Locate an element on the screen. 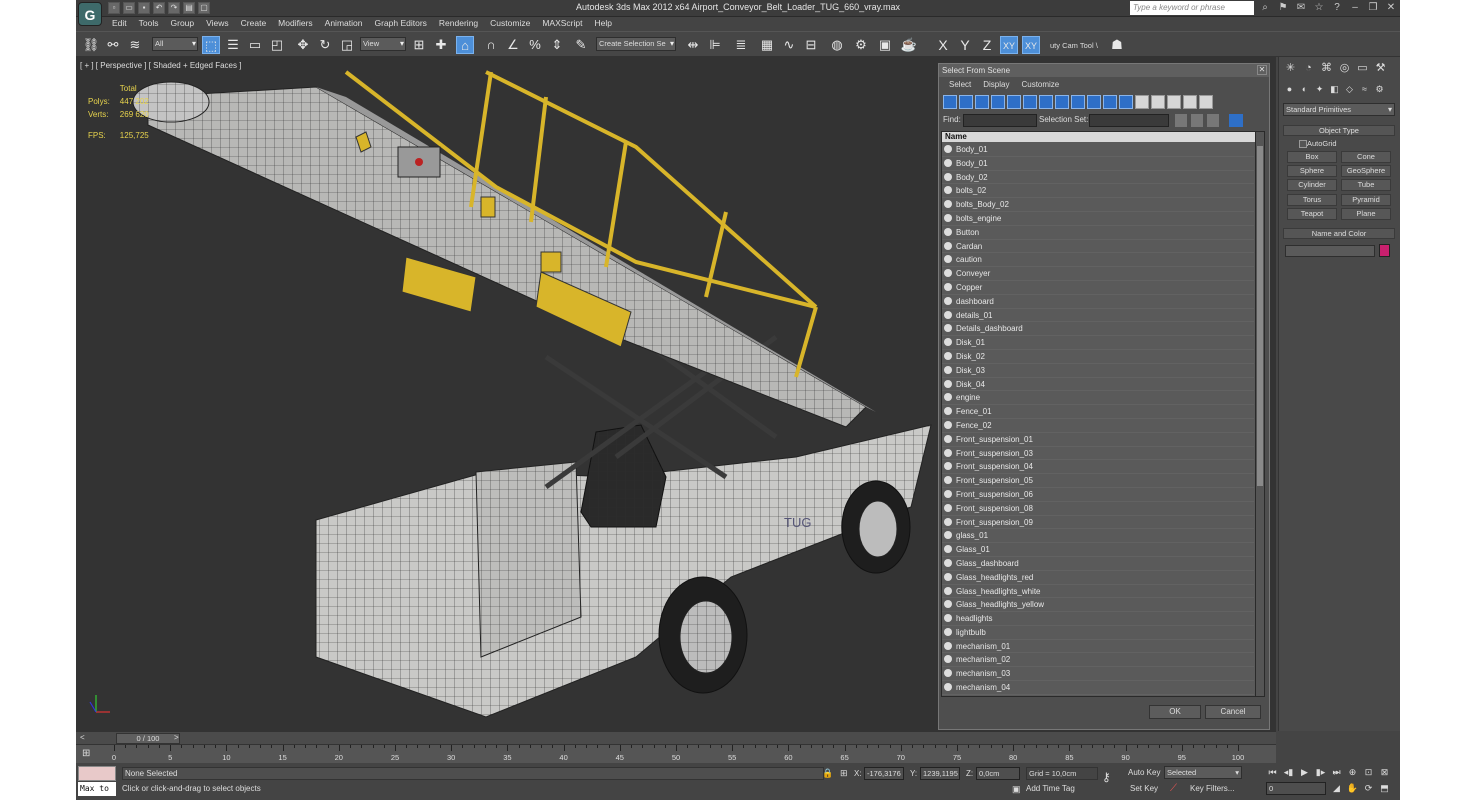 This screenshot has width=1480, height=800. lock-icon: 🔒 is located at coordinates (827, 773).